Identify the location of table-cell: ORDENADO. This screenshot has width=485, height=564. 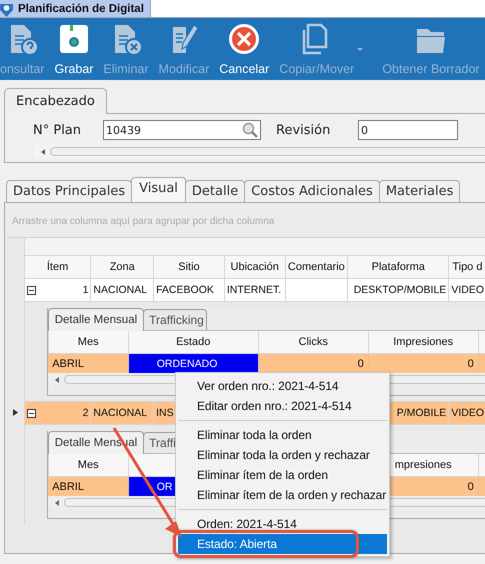
(187, 364).